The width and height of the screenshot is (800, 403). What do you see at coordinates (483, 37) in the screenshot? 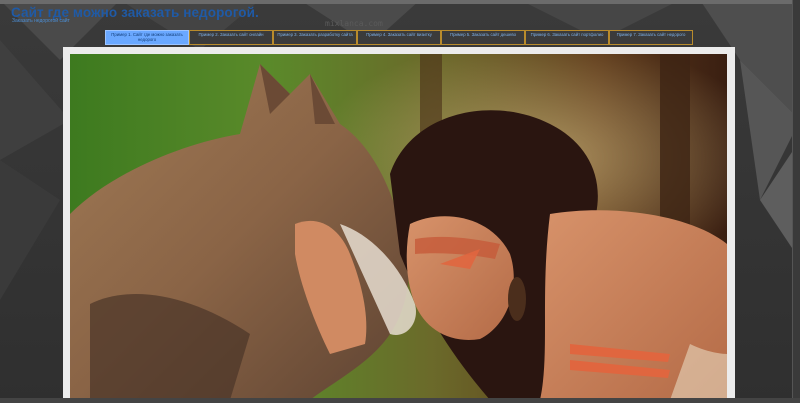
I see `nav-item-example-5: Пример 5. Заказать сайт дешево` at bounding box center [483, 37].